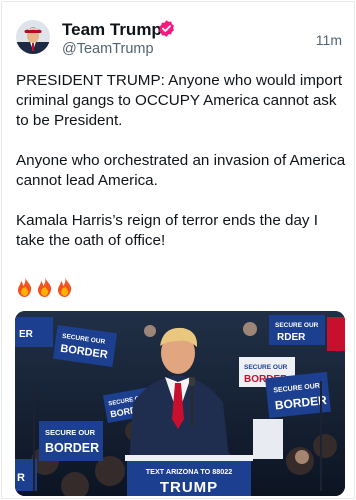 Image resolution: width=356 pixels, height=500 pixels. I want to click on podium-sign-text: TEXT ARIZONA TO 88022, so click(189, 471).